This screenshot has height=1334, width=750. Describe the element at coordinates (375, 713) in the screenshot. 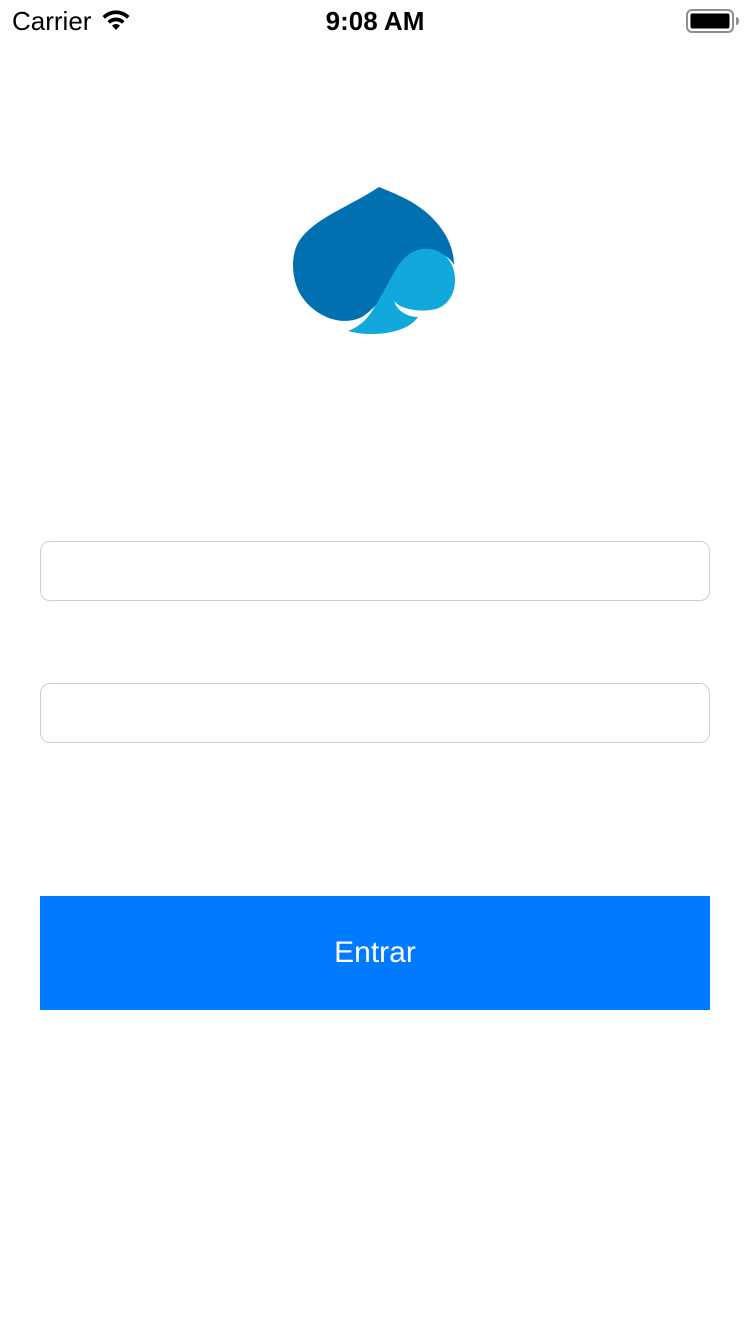

I see `password-input` at that location.